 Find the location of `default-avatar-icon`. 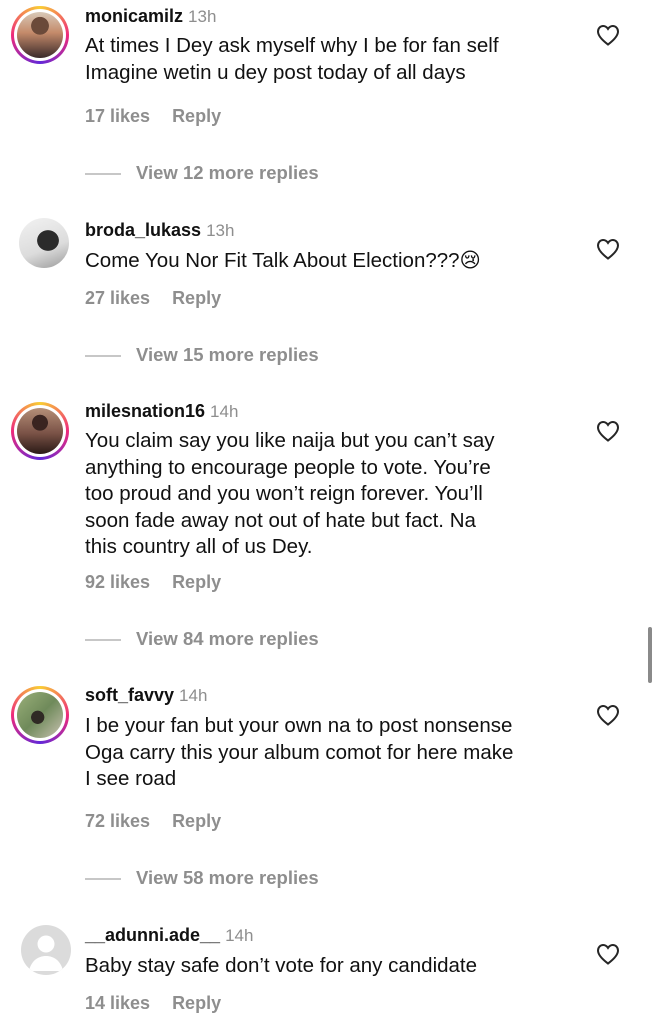

default-avatar-icon is located at coordinates (46, 953).